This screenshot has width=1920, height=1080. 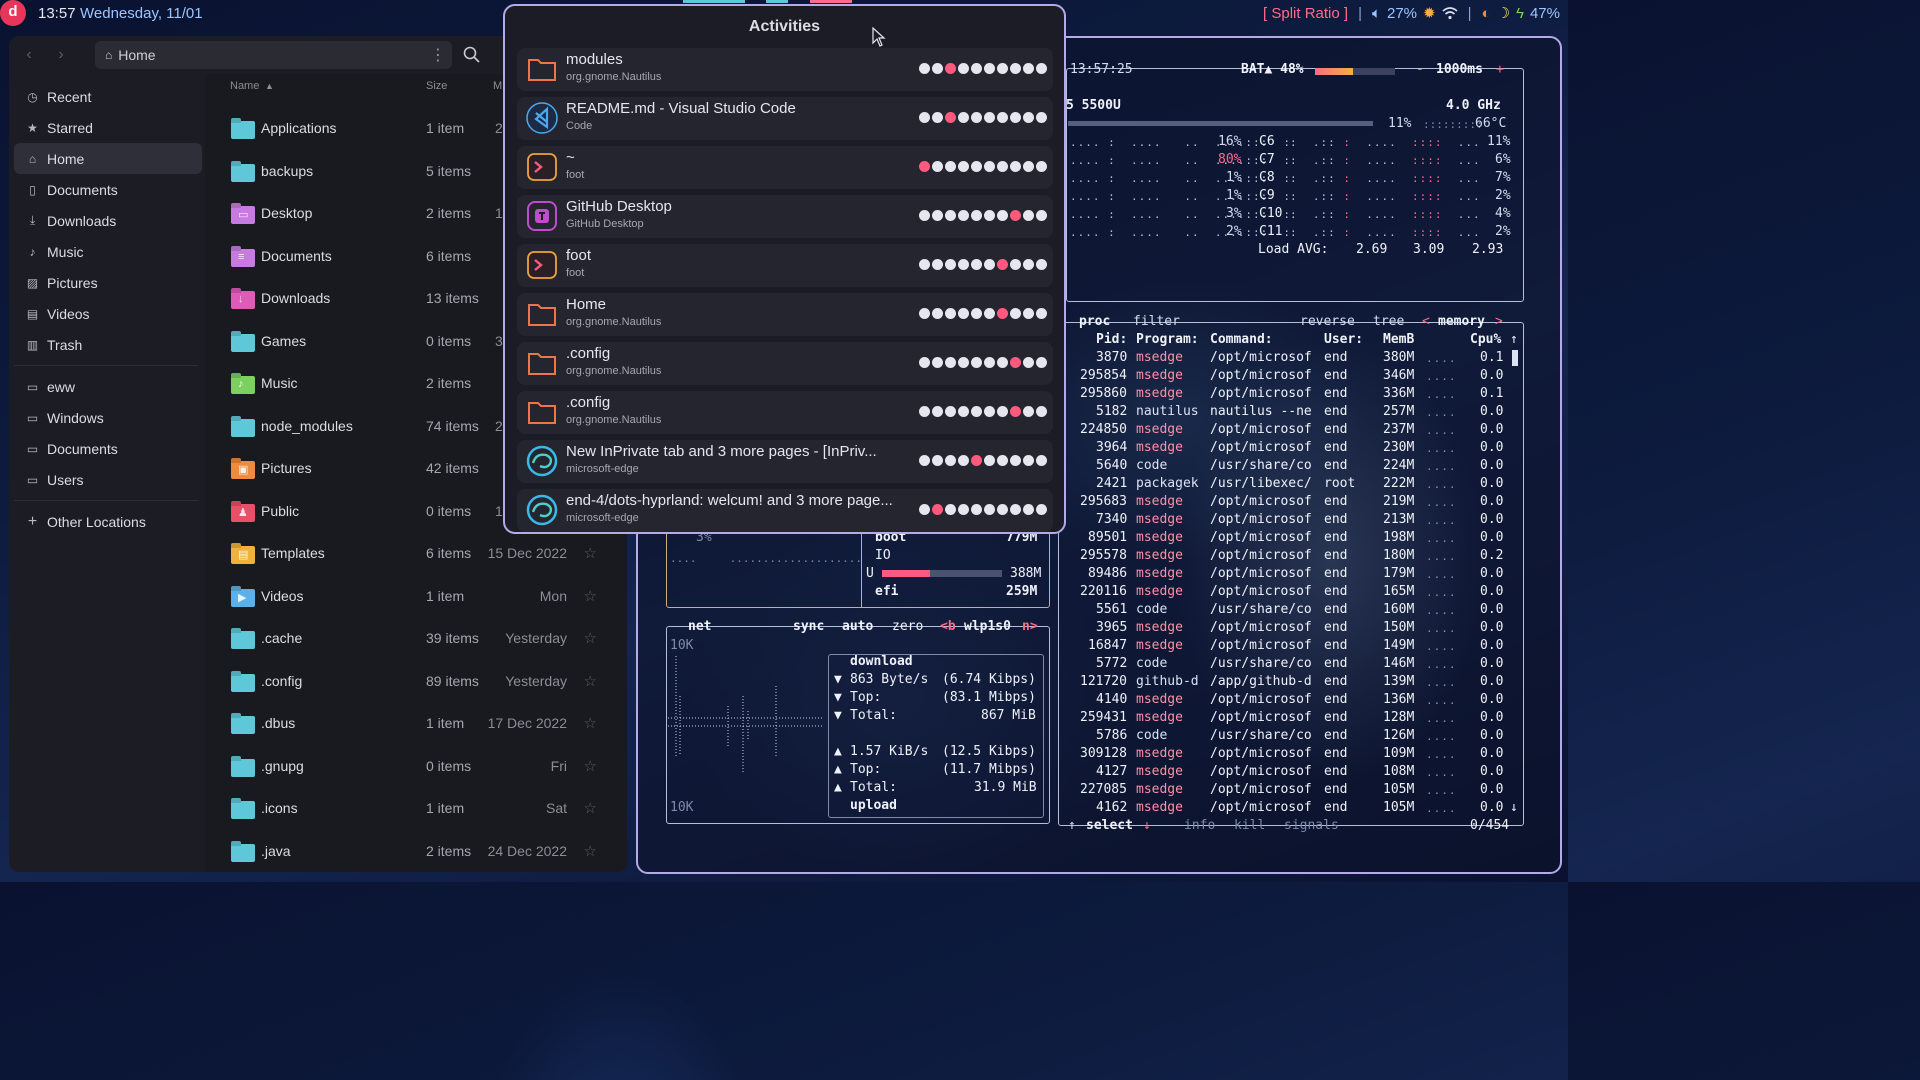 What do you see at coordinates (1111, 735) in the screenshot?
I see `proc-pid: 5786` at bounding box center [1111, 735].